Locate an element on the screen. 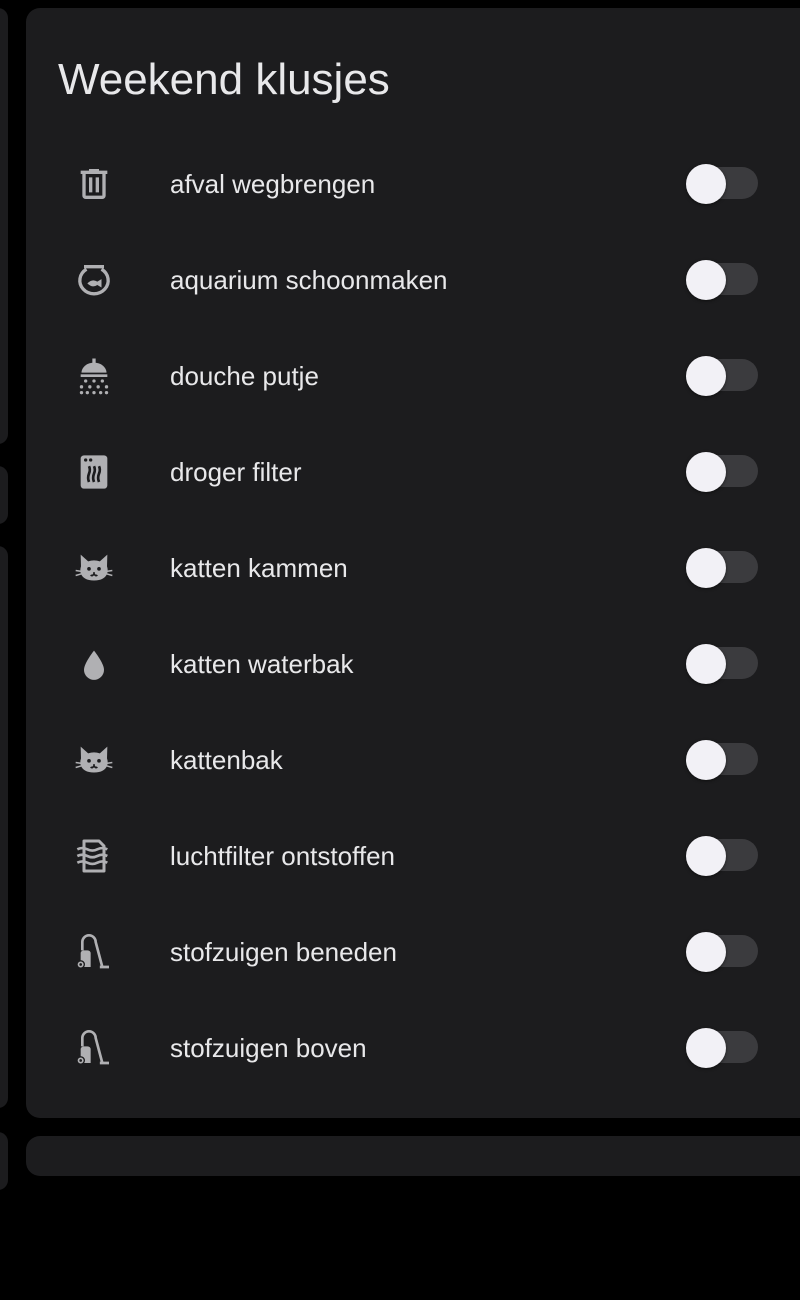  chore-label: droger filter is located at coordinates (236, 472).